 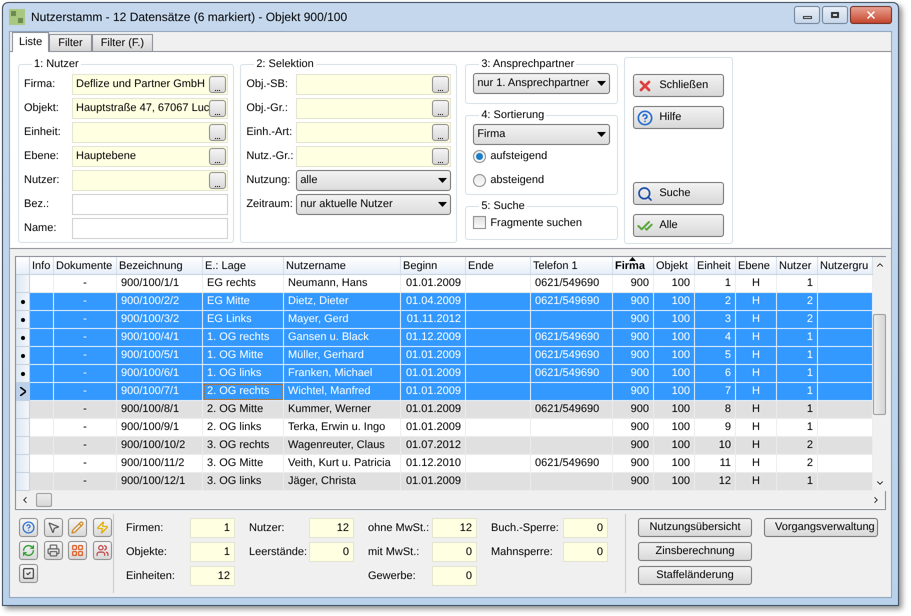 I want to click on lookup-field: Hauptebene, so click(x=150, y=156).